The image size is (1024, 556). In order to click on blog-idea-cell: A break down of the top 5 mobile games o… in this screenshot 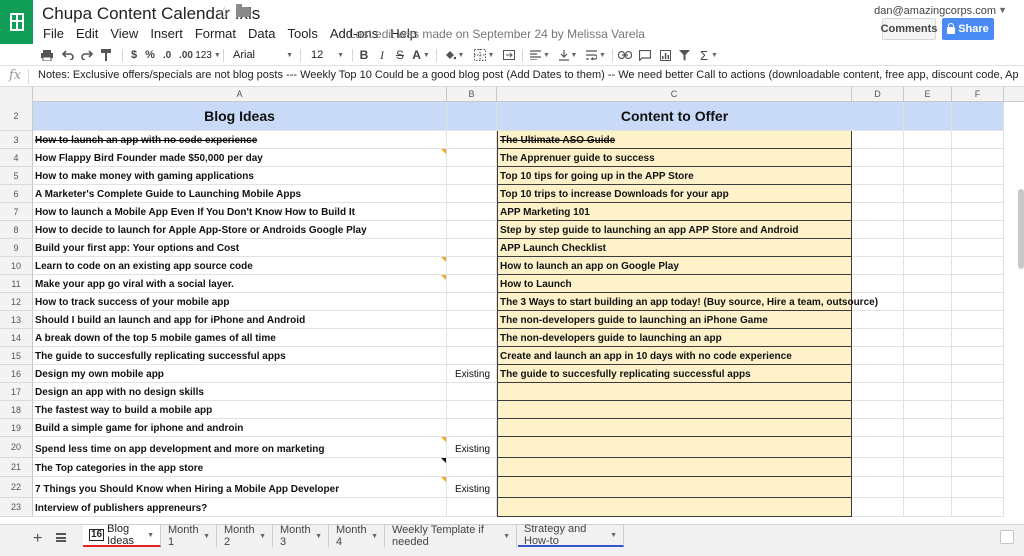, I will do `click(240, 338)`.